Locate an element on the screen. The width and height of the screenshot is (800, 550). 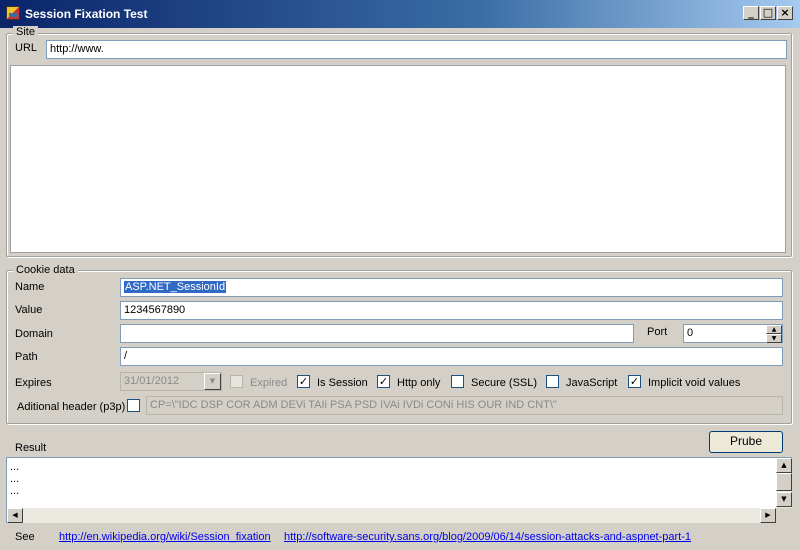
vertical-scrollbar: ▲ ▼ is located at coordinates (784, 483).